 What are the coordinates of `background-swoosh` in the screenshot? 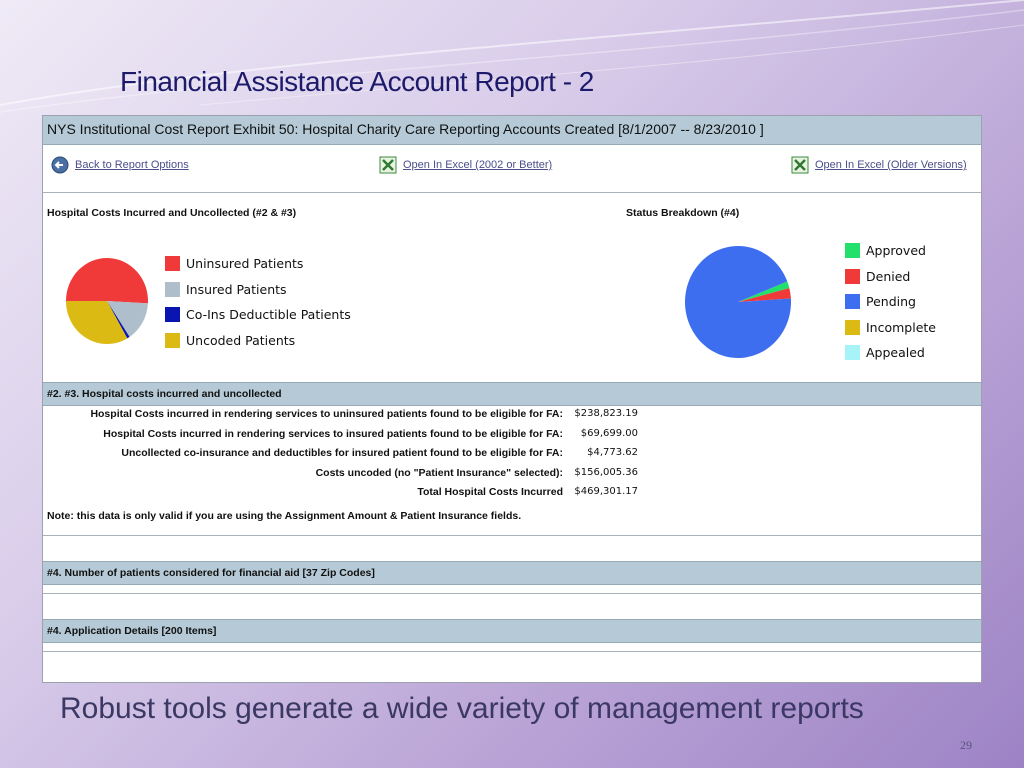 It's located at (512, 56).